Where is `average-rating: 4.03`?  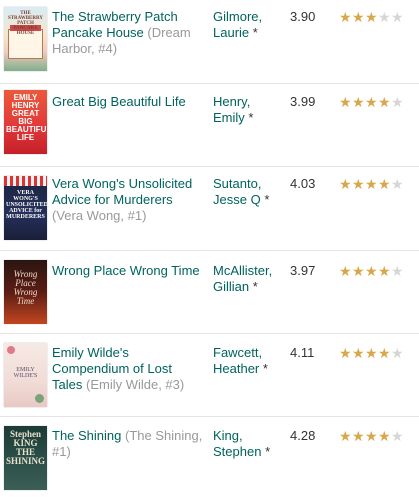 average-rating: 4.03 is located at coordinates (303, 183).